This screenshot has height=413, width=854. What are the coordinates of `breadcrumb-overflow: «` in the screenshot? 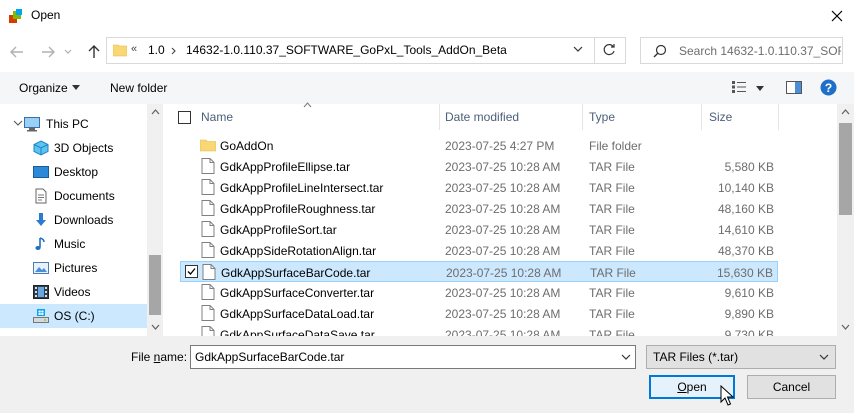 It's located at (134, 49).